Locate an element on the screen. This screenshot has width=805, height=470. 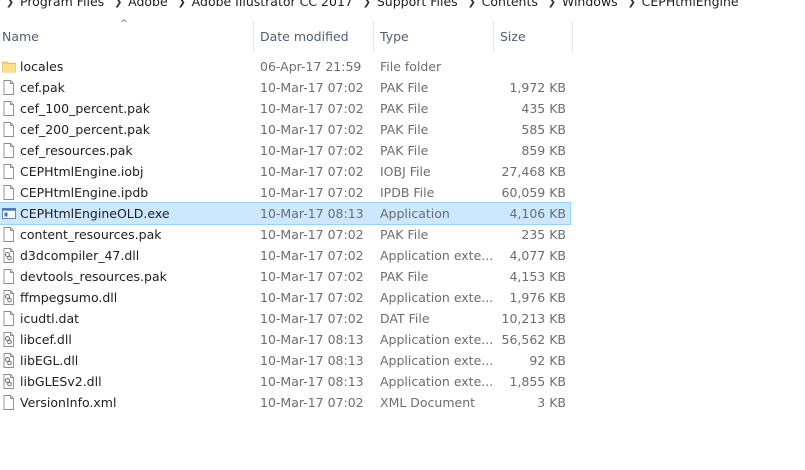
breadcrumb-item: Windows is located at coordinates (590, 4).